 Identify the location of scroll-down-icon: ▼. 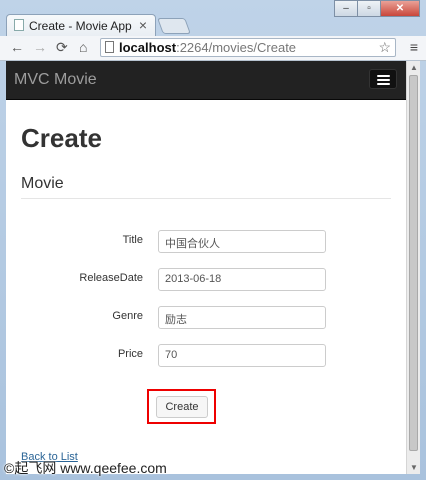
(414, 467).